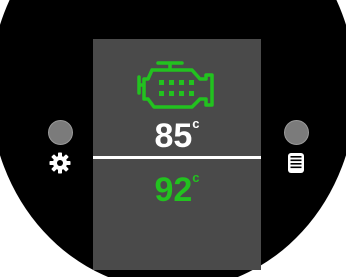 The height and width of the screenshot is (277, 346). What do you see at coordinates (196, 177) in the screenshot?
I see `alarm-temperature-unit: c` at bounding box center [196, 177].